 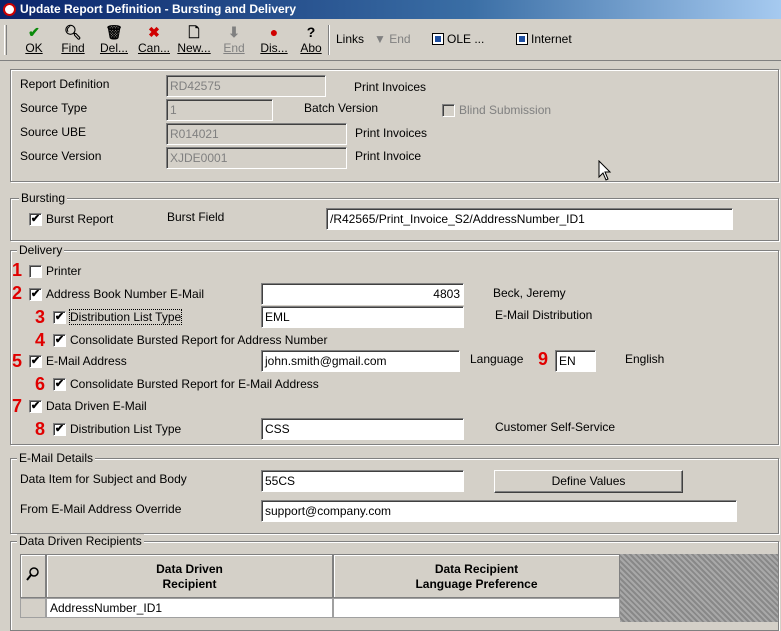 What do you see at coordinates (362, 481) in the screenshot?
I see `data-item-field: 55CS` at bounding box center [362, 481].